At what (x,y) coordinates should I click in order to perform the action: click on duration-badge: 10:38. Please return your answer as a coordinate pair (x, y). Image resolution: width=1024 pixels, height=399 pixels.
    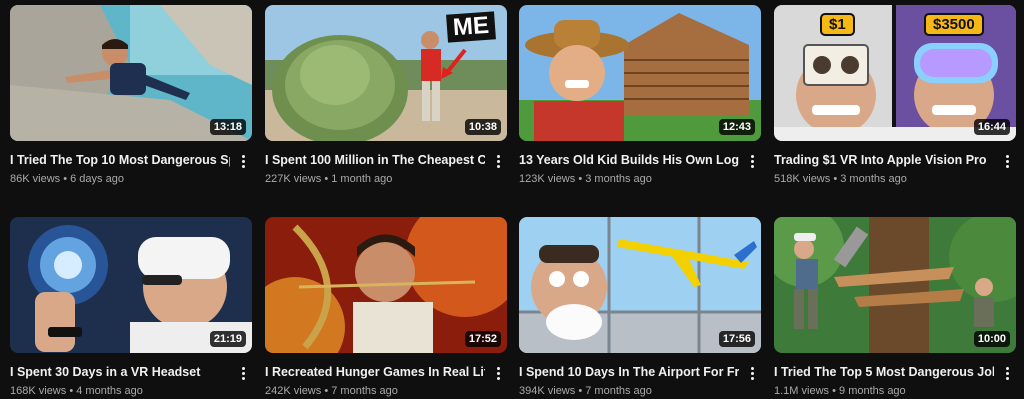
    Looking at the image, I should click on (482, 127).